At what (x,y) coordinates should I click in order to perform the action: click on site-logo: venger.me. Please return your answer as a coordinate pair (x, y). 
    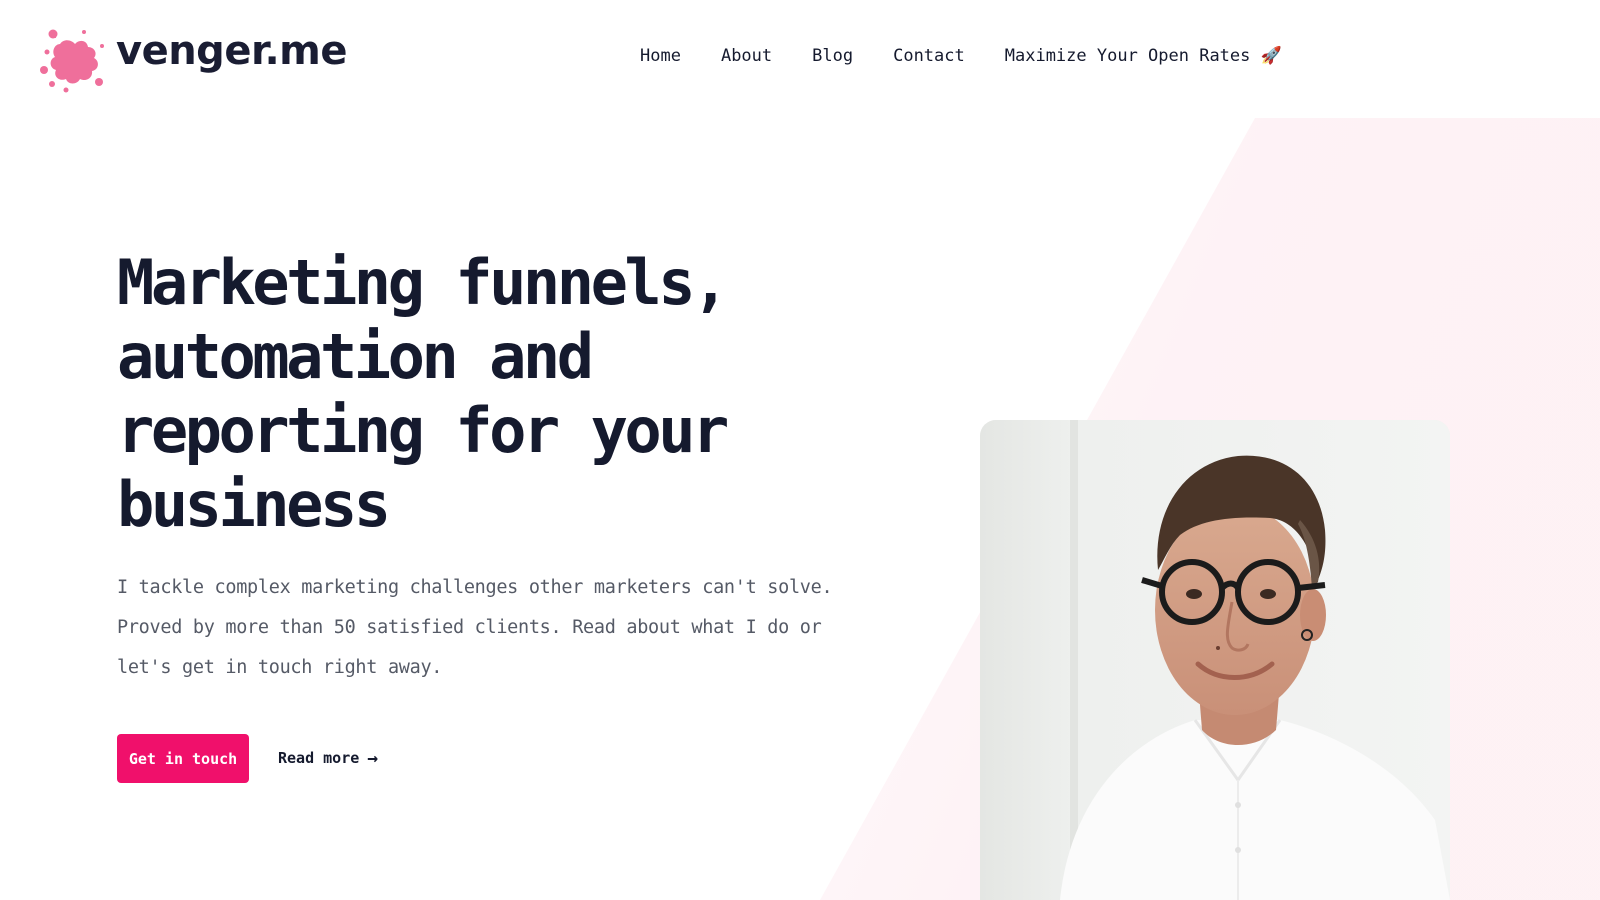
    Looking at the image, I should click on (192, 59).